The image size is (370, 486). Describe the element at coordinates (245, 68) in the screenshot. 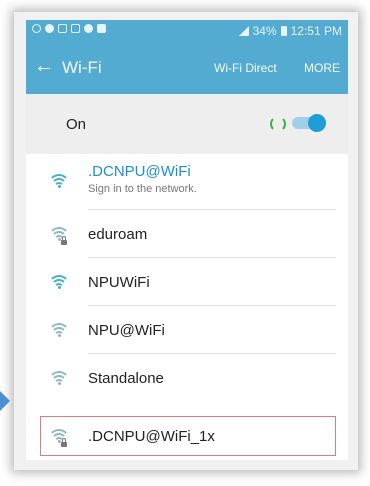

I see `wifi-direct-button: Wi-Fi Direct` at that location.